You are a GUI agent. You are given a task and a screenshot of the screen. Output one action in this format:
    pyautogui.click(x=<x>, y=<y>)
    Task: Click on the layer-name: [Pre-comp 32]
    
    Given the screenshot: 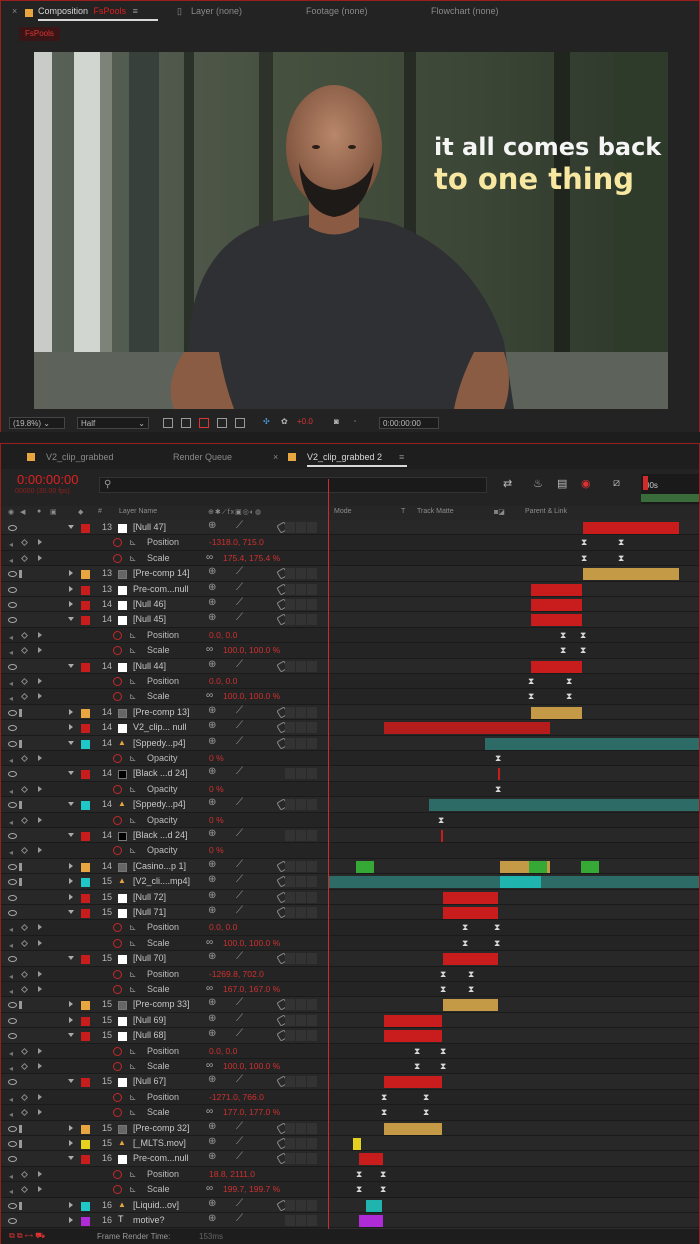 What is the action you would take?
    pyautogui.click(x=161, y=1128)
    